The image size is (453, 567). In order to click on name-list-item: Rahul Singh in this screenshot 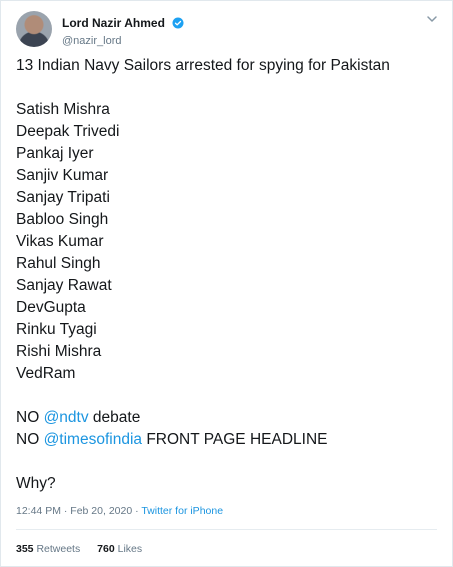, I will do `click(58, 263)`.